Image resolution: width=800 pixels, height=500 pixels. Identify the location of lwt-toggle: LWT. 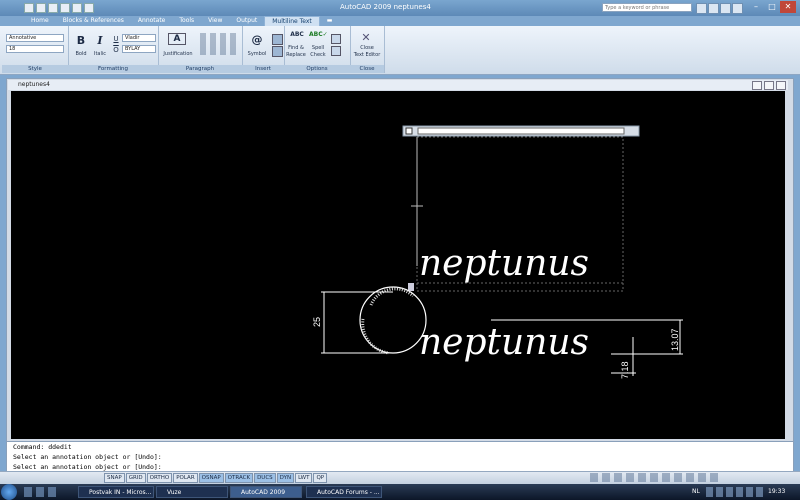
(304, 478).